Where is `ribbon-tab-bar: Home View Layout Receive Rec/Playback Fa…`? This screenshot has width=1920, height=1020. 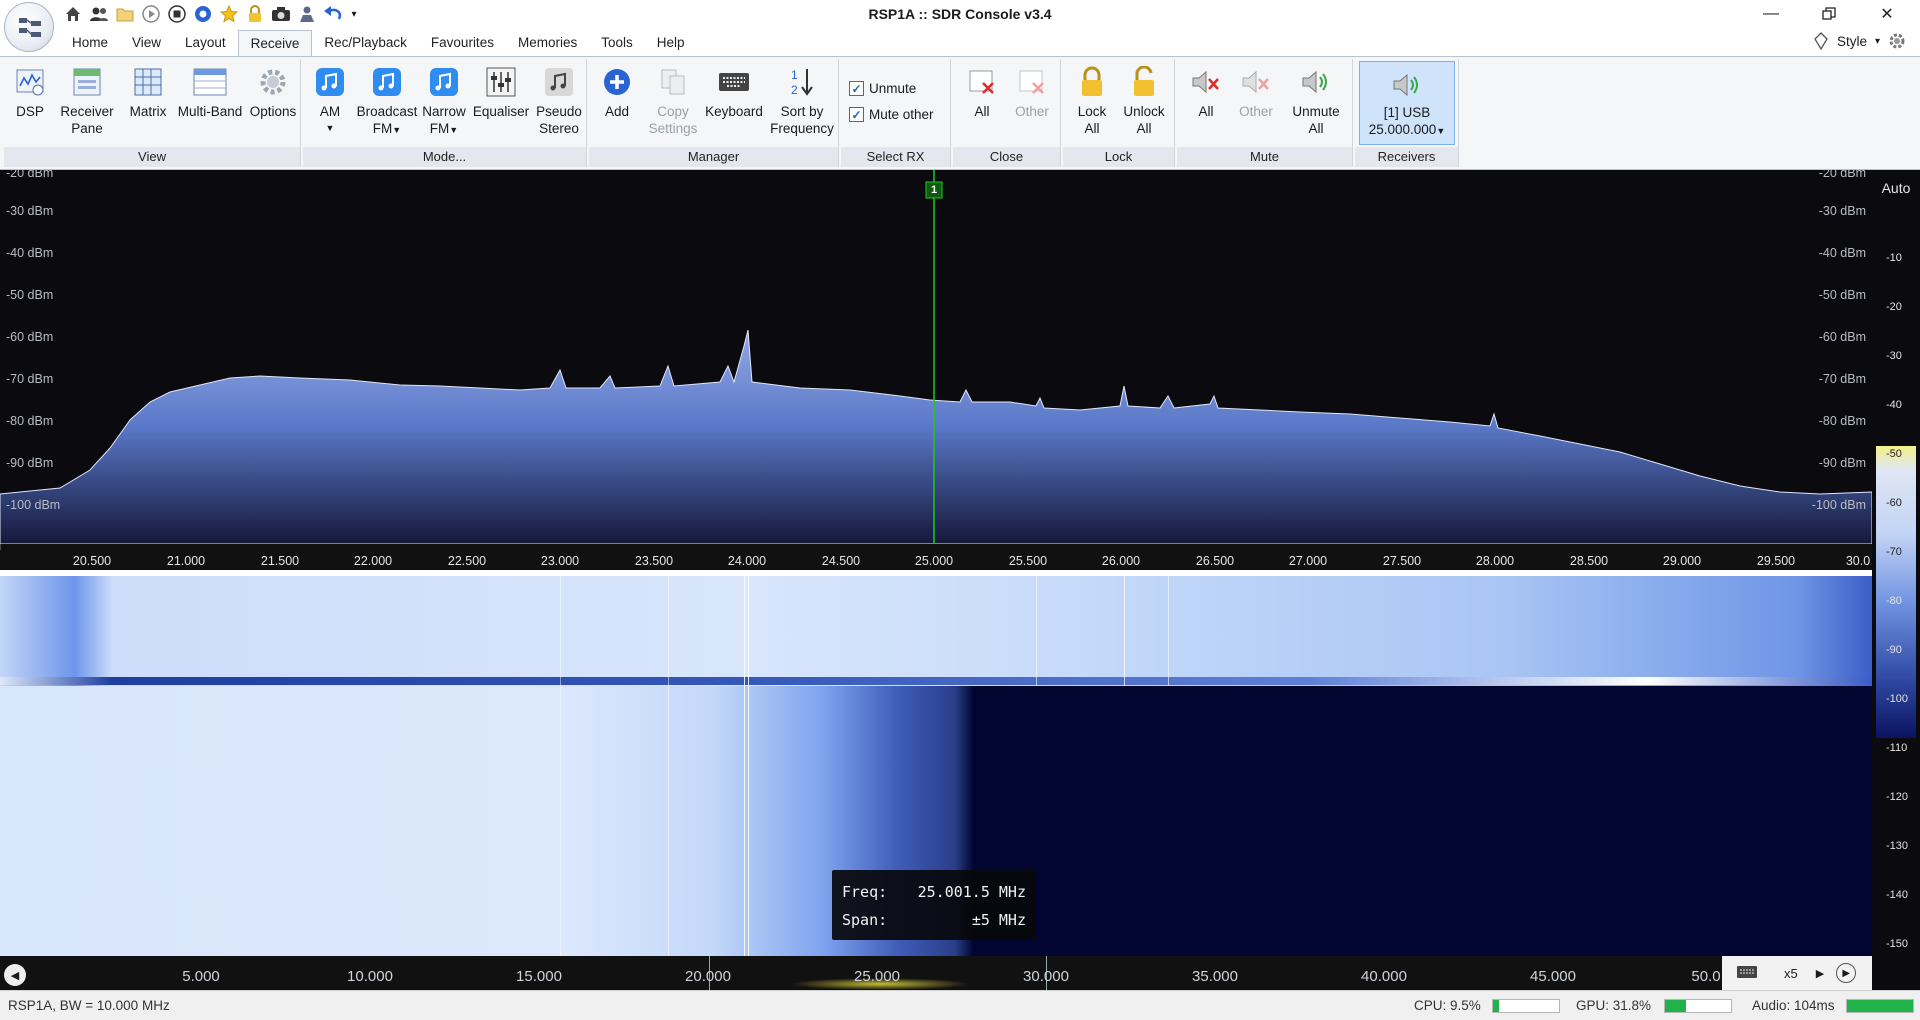
ribbon-tab-bar: Home View Layout Receive Rec/Playback Fa… is located at coordinates (960, 43).